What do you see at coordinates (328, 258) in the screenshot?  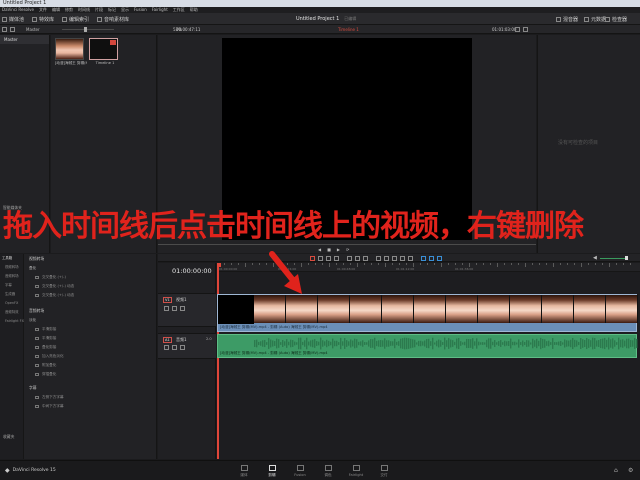 I see `dynamic-trim-icon` at bounding box center [328, 258].